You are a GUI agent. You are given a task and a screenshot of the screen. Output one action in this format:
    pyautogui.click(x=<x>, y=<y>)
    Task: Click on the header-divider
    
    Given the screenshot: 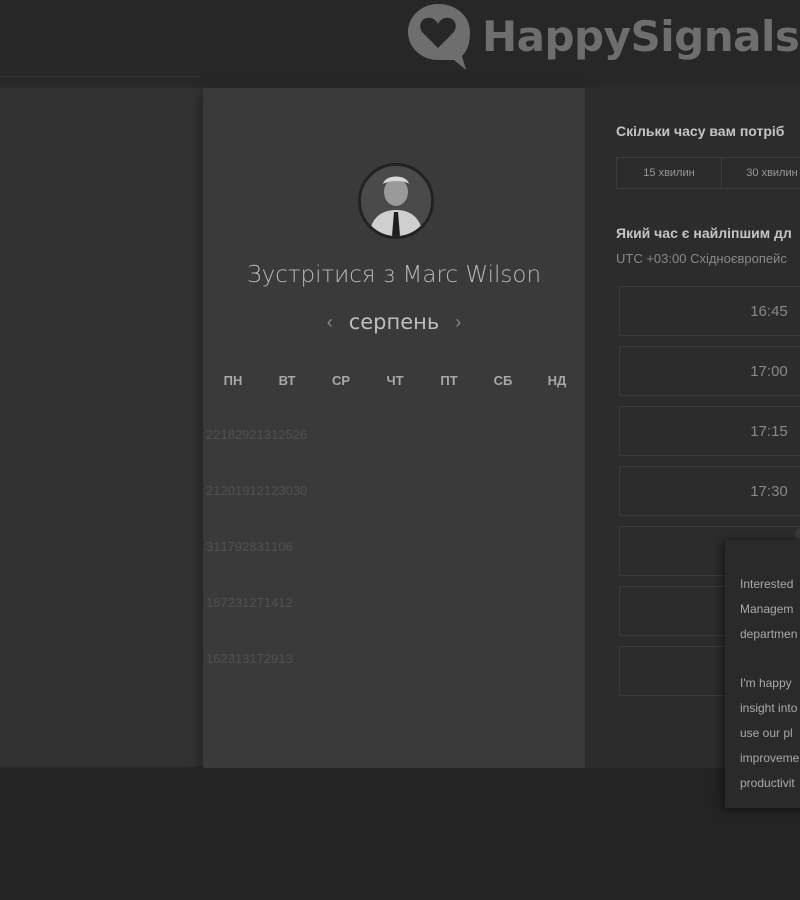 What is the action you would take?
    pyautogui.click(x=100, y=76)
    